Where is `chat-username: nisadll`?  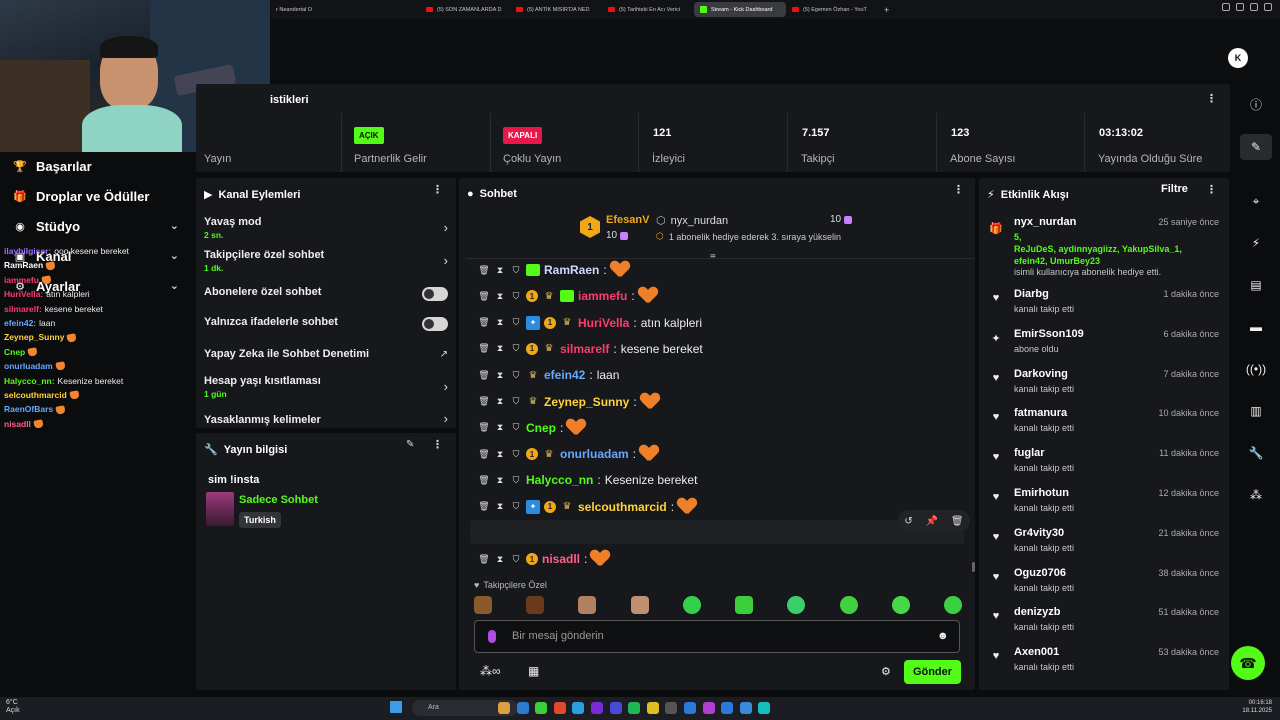 chat-username: nisadll is located at coordinates (561, 559).